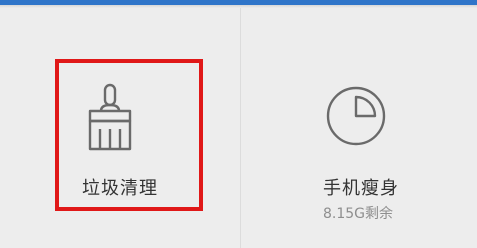 Image resolution: width=477 pixels, height=248 pixels. I want to click on broom-icon, so click(110, 119).